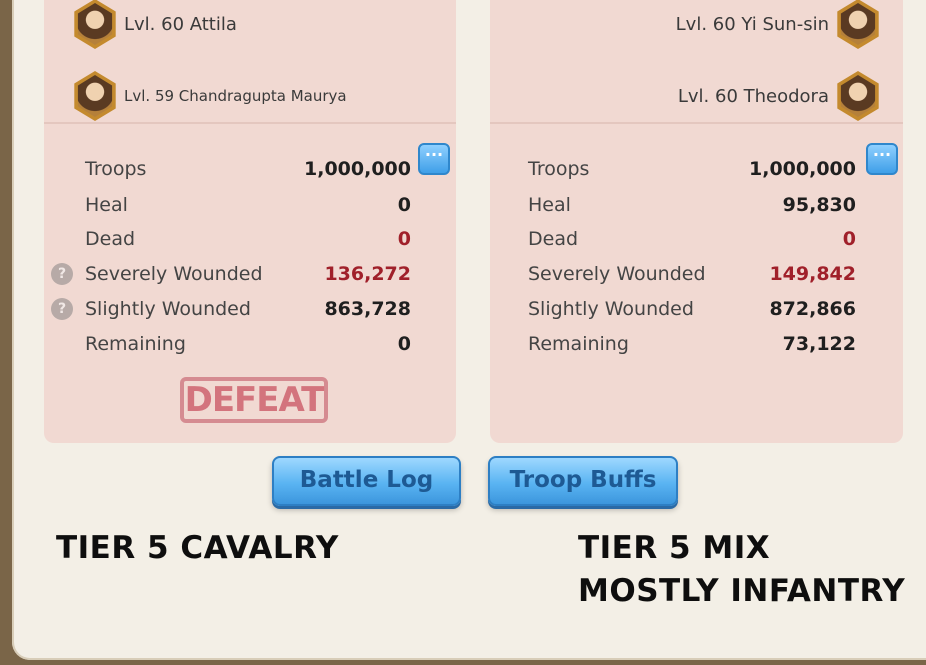 The height and width of the screenshot is (665, 926). I want to click on stat-value: 136,272, so click(367, 274).